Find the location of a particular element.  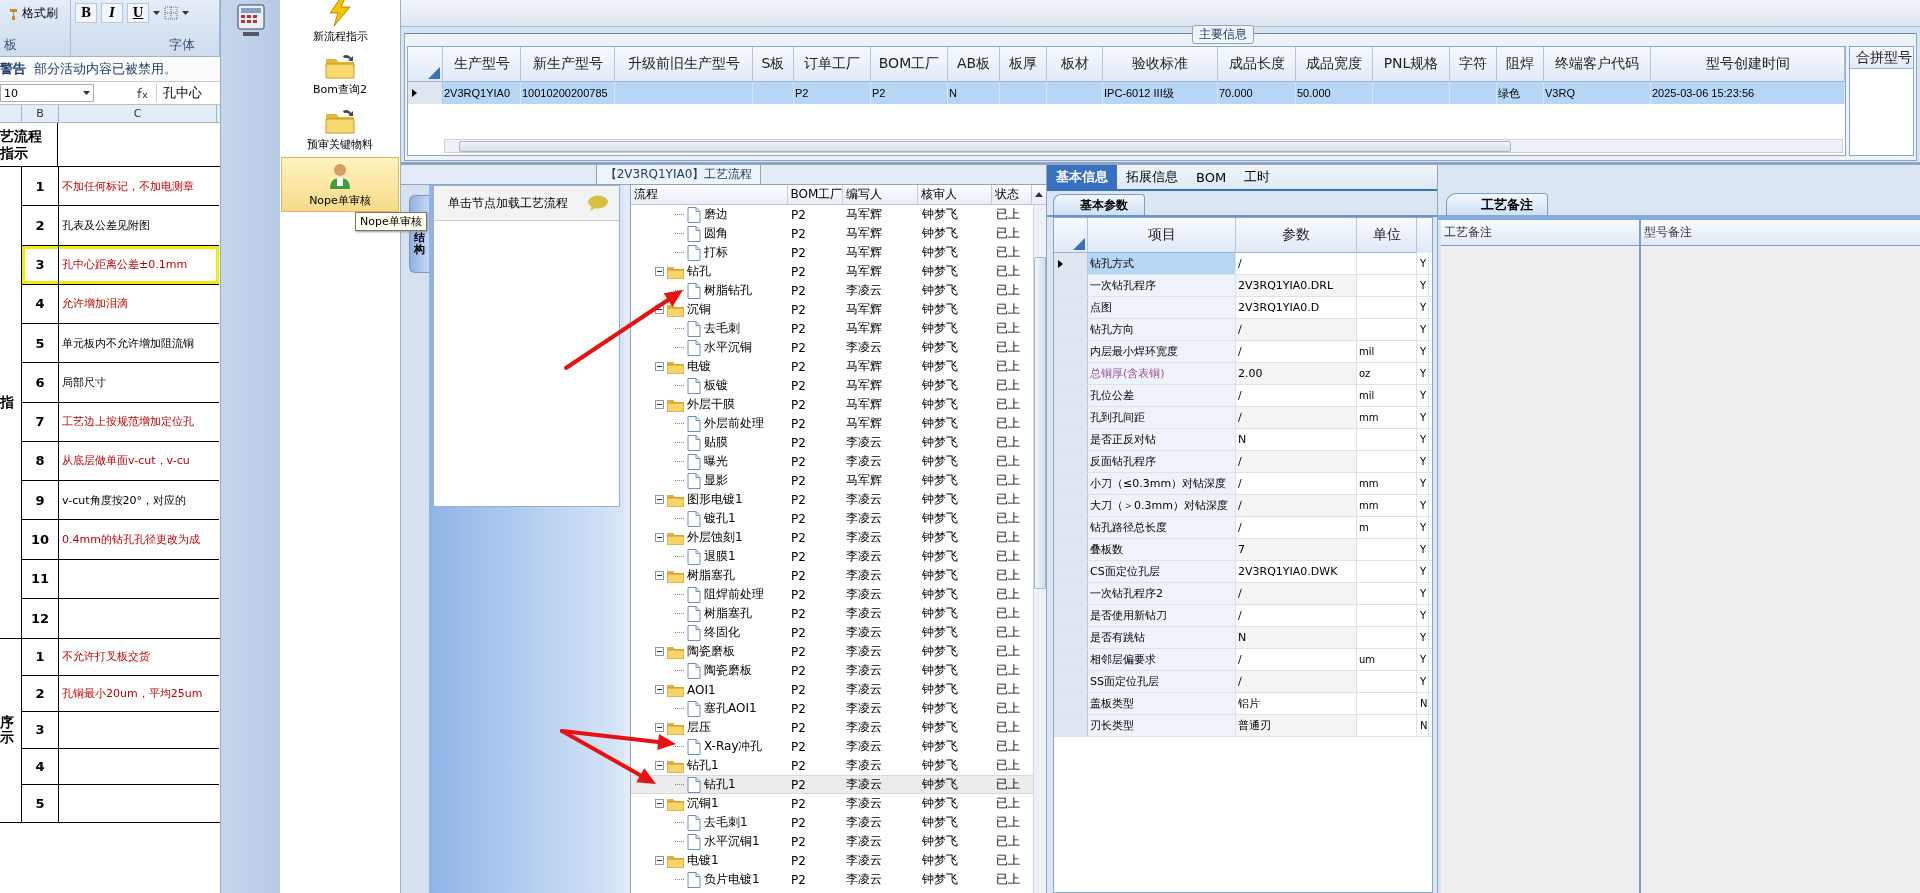

tree-row: 外层蚀刻1 P2 李凌云 钟梦飞 已上 is located at coordinates (832, 537).